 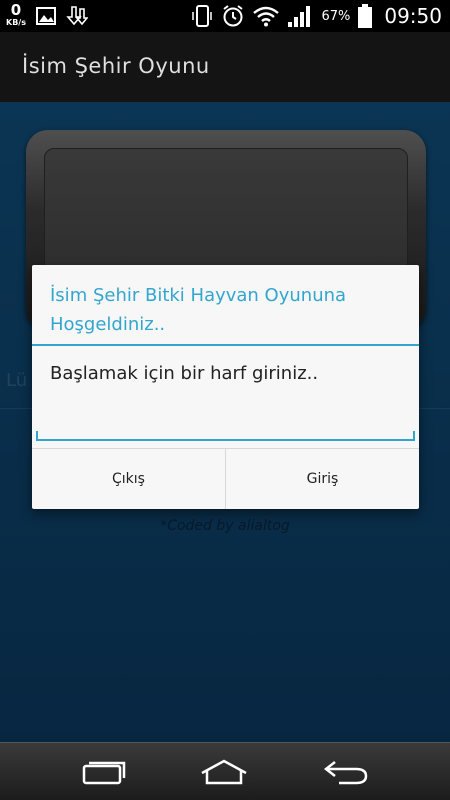 What do you see at coordinates (184, 373) in the screenshot?
I see `dialog-message: Başlamak için bir harf giriniz..` at bounding box center [184, 373].